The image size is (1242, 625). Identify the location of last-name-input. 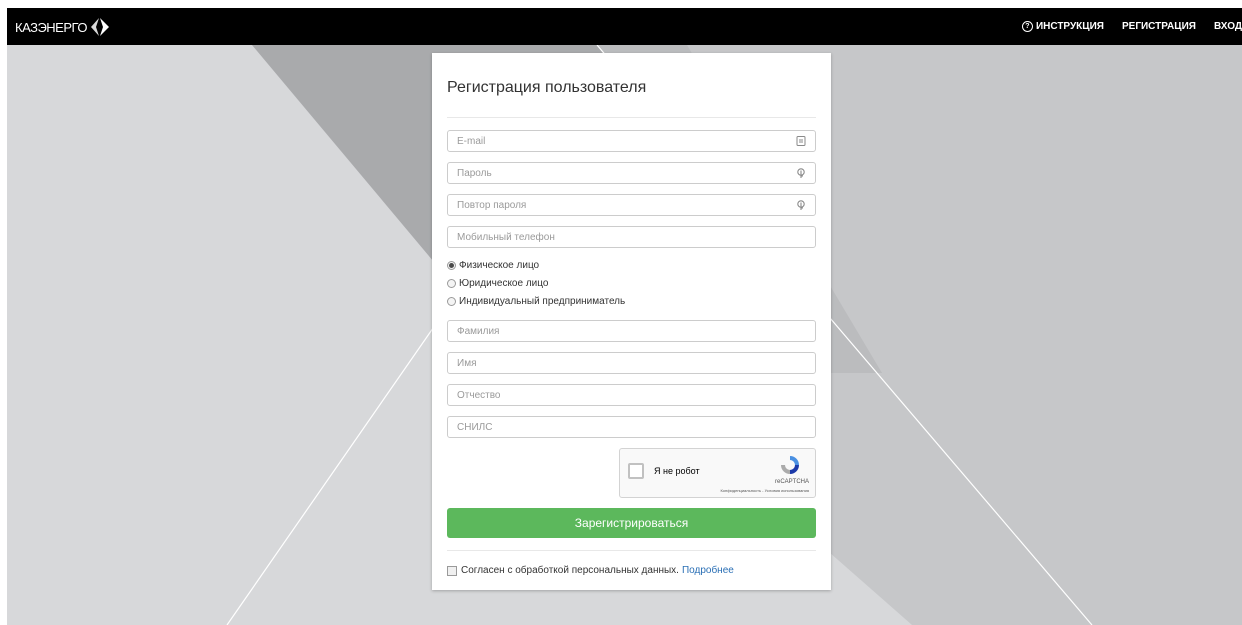
(617, 331).